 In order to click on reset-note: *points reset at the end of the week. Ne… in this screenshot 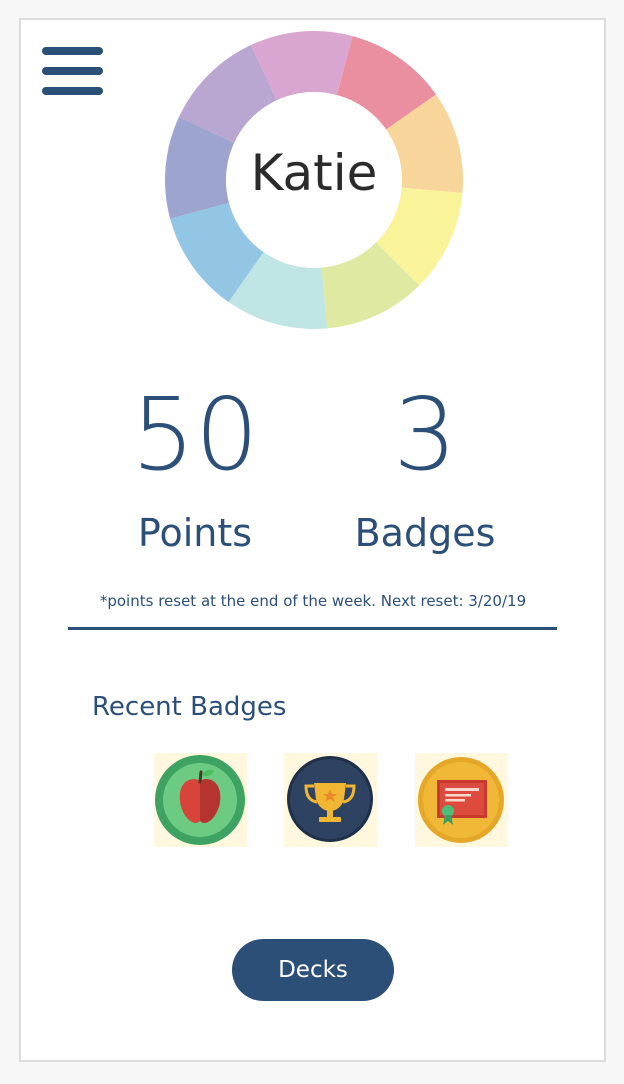, I will do `click(313, 601)`.